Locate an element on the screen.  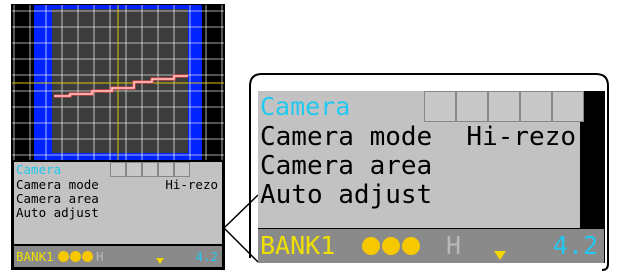
menu-title-large: Camera is located at coordinates (421, 107).